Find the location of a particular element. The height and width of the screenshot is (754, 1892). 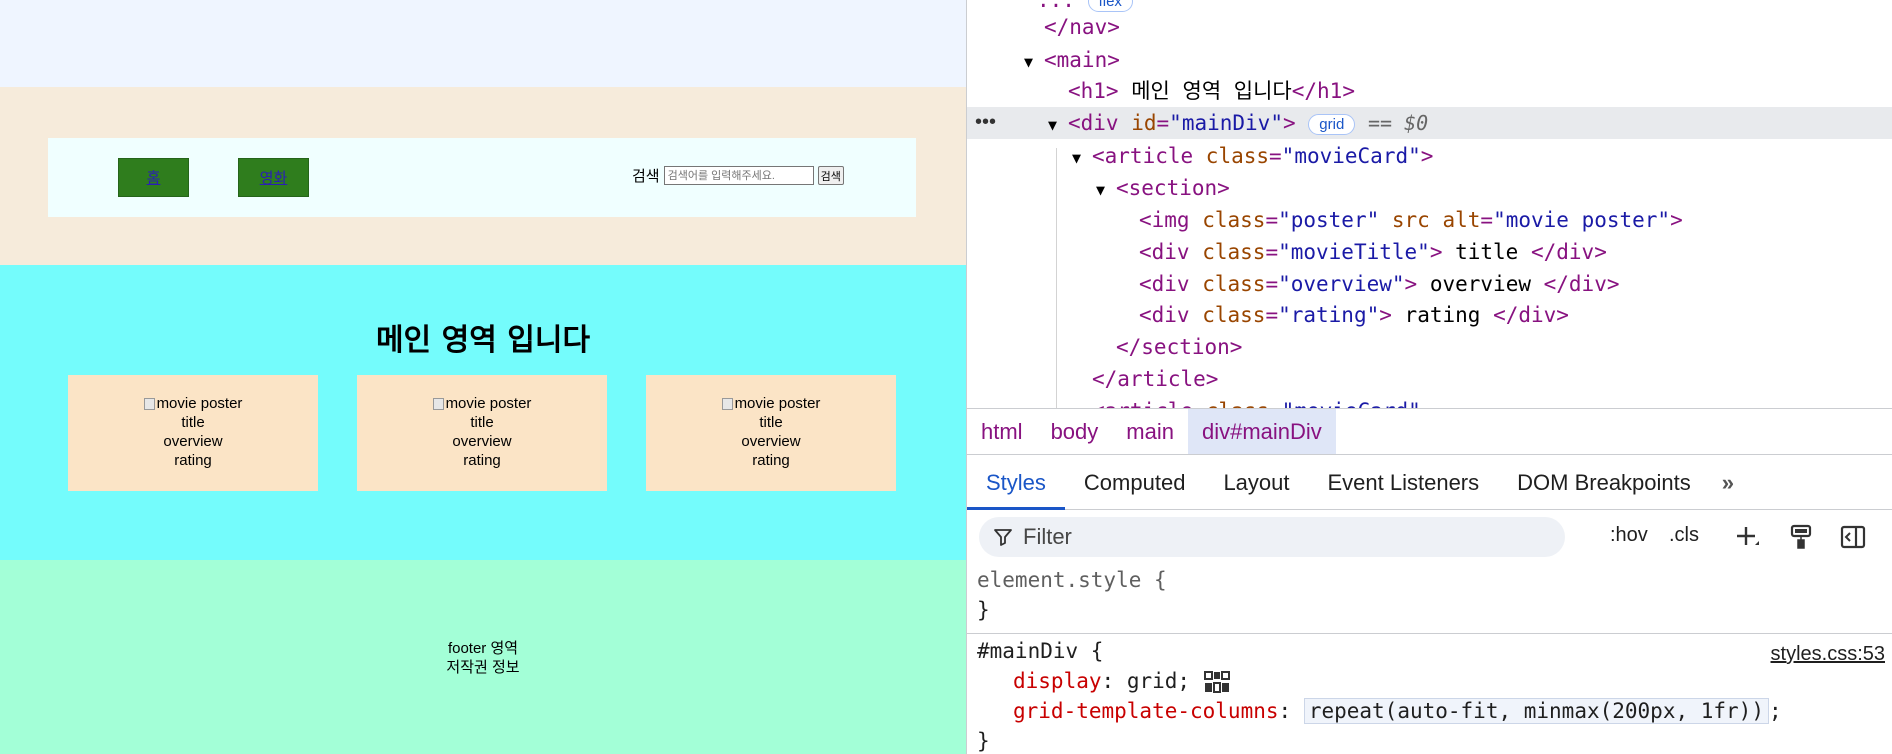

breadcrumb-main: main is located at coordinates (1150, 431).